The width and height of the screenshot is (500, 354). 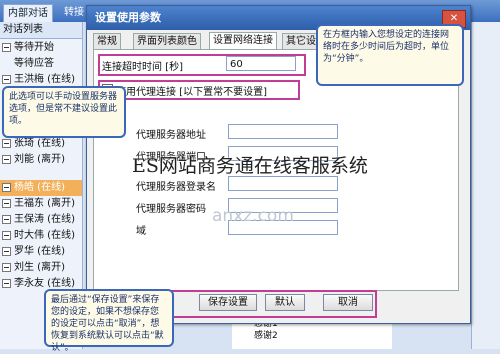 I want to click on right-panel-strip, so click(x=485, y=185).